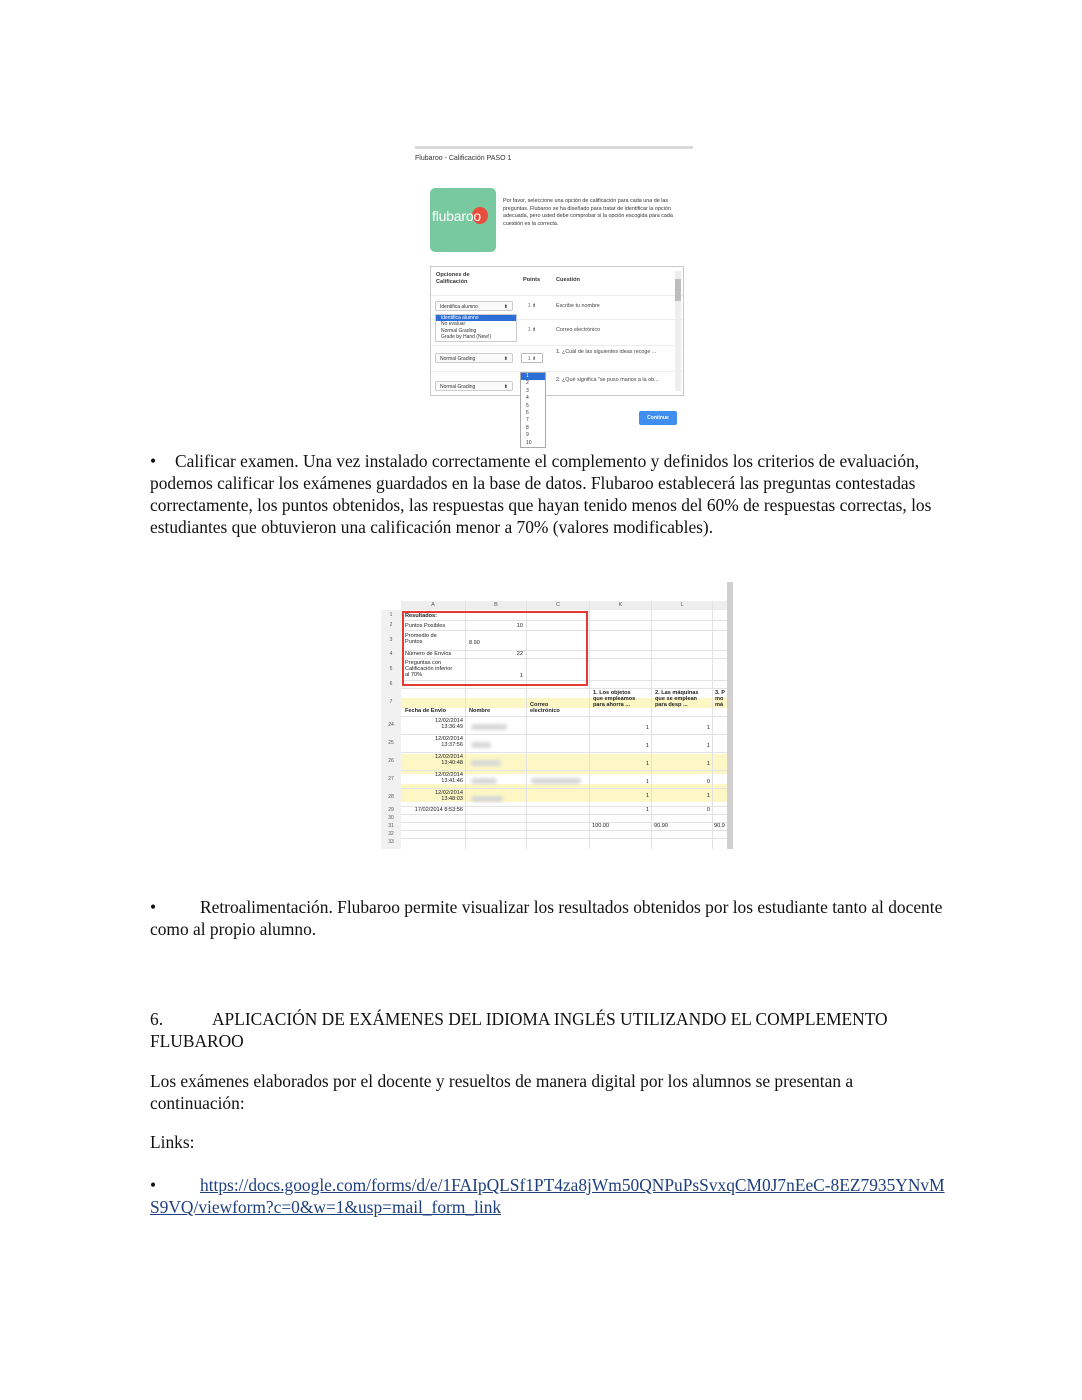 The image size is (1082, 1400). What do you see at coordinates (533, 391) in the screenshot?
I see `number-option: 3` at bounding box center [533, 391].